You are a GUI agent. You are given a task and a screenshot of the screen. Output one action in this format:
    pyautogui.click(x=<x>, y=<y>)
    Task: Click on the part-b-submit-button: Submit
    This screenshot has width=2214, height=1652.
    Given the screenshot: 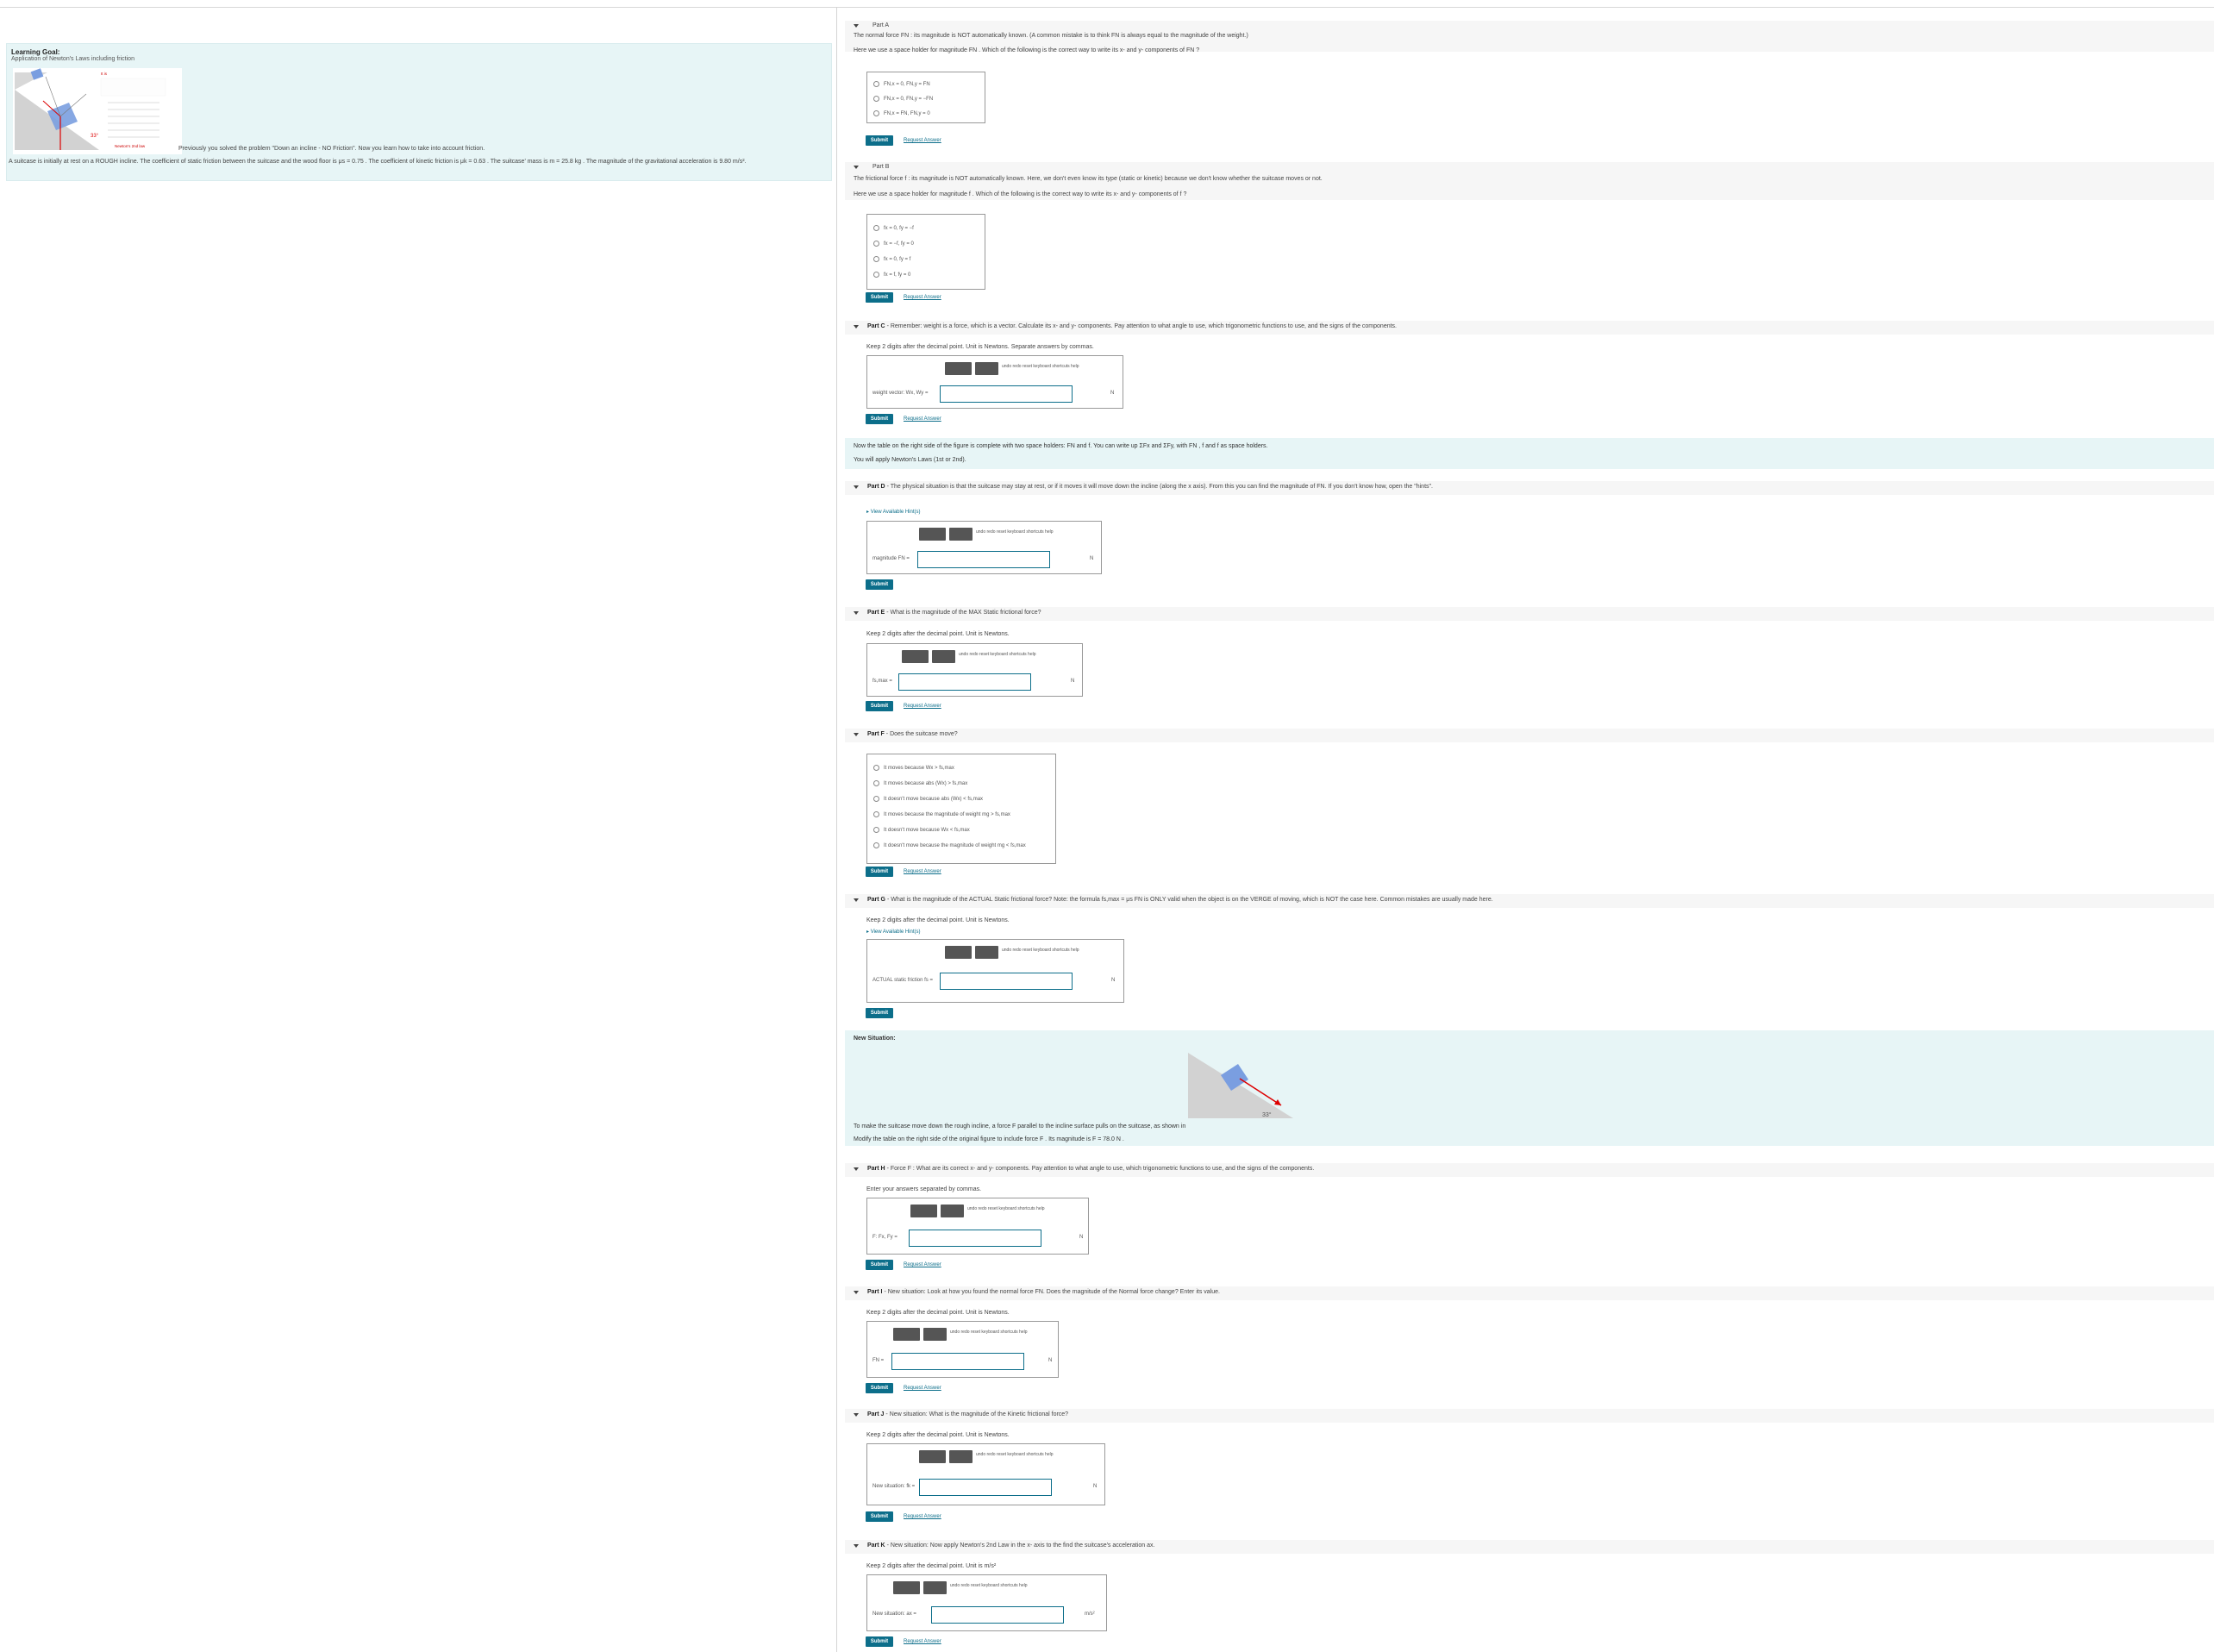 What is the action you would take?
    pyautogui.click(x=879, y=297)
    